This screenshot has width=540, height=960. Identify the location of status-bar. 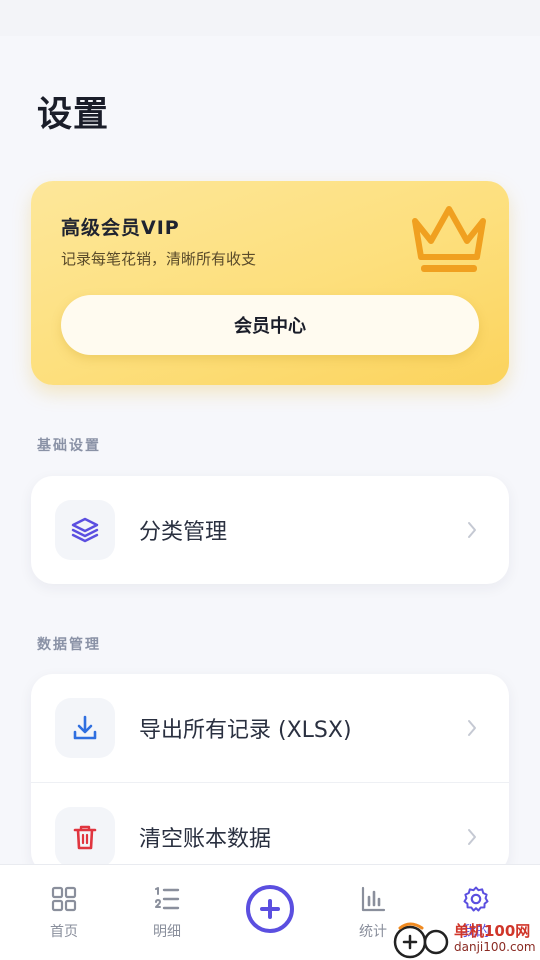
(270, 18).